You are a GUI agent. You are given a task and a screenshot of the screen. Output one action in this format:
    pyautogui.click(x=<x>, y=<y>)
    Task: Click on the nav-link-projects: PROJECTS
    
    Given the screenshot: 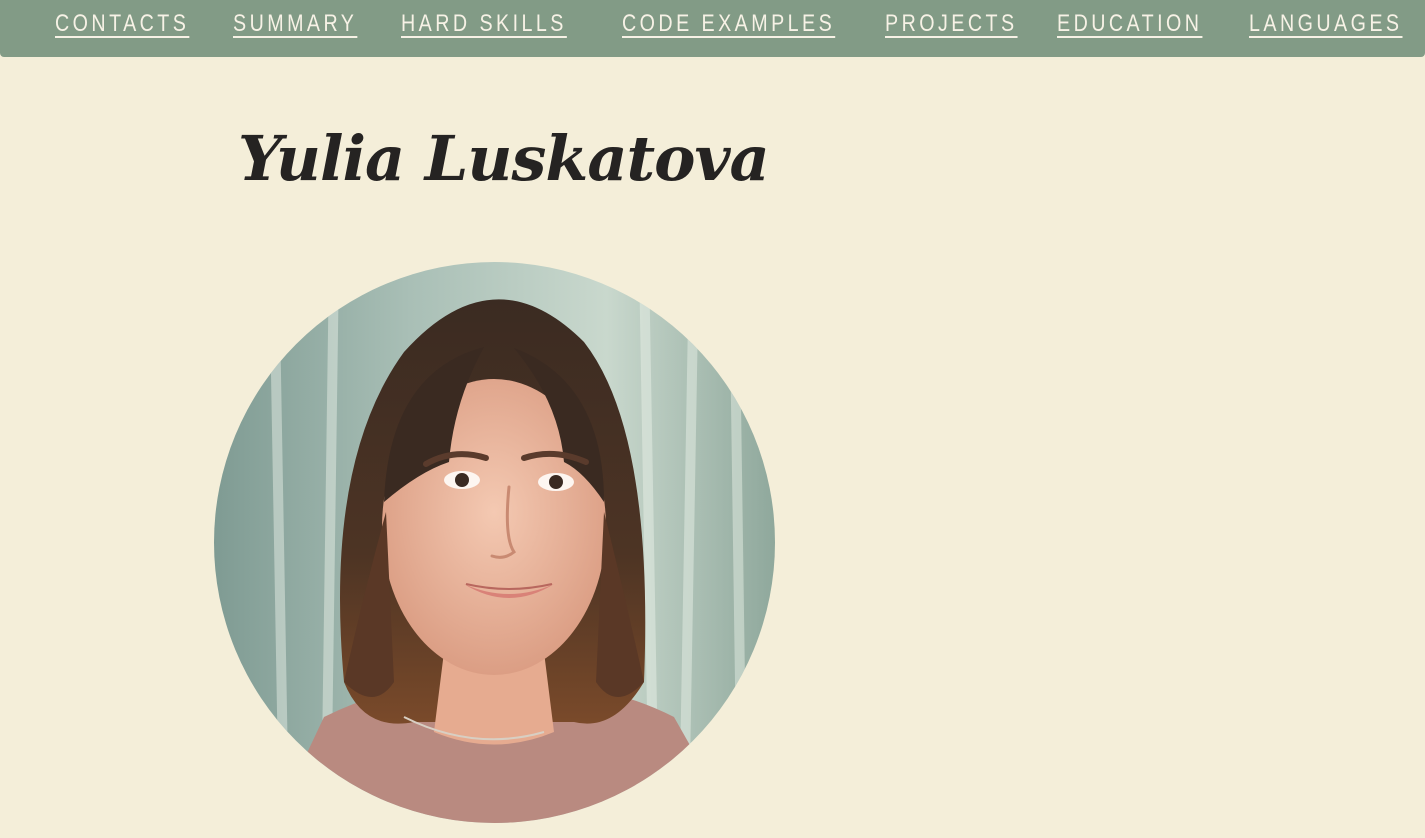 What is the action you would take?
    pyautogui.click(x=951, y=24)
    